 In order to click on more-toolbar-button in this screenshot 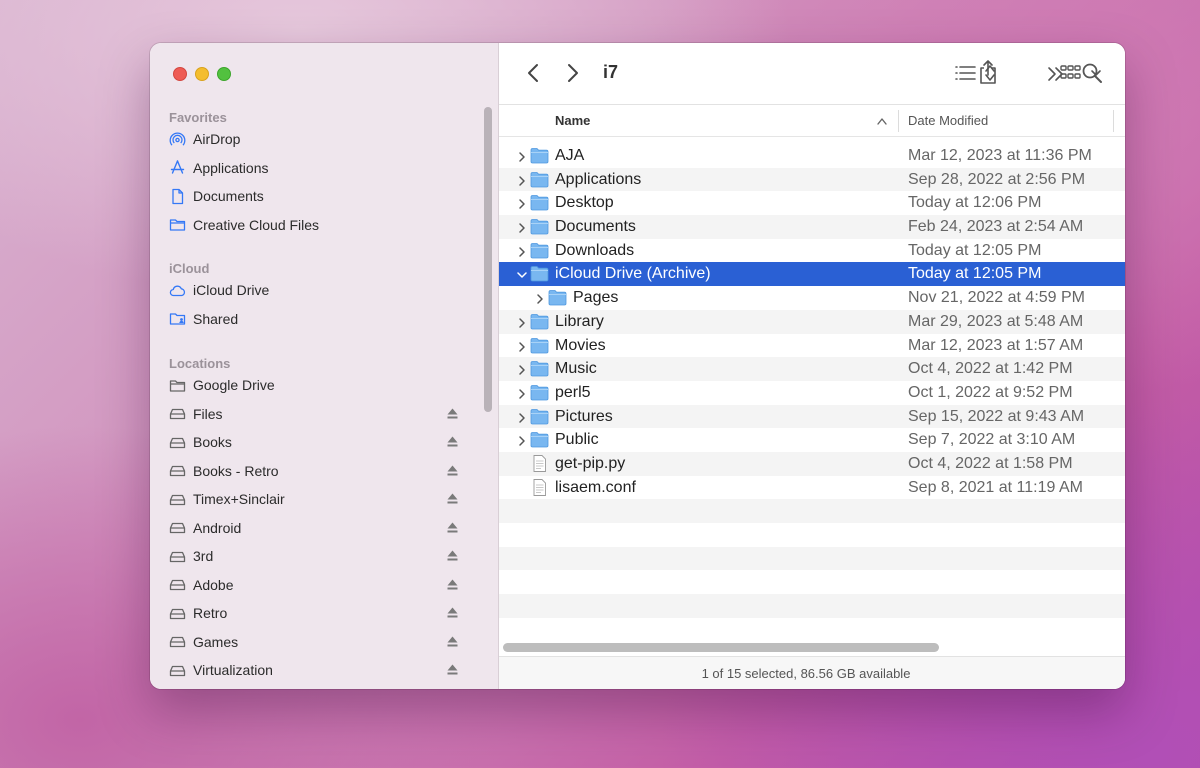, I will do `click(1056, 74)`.